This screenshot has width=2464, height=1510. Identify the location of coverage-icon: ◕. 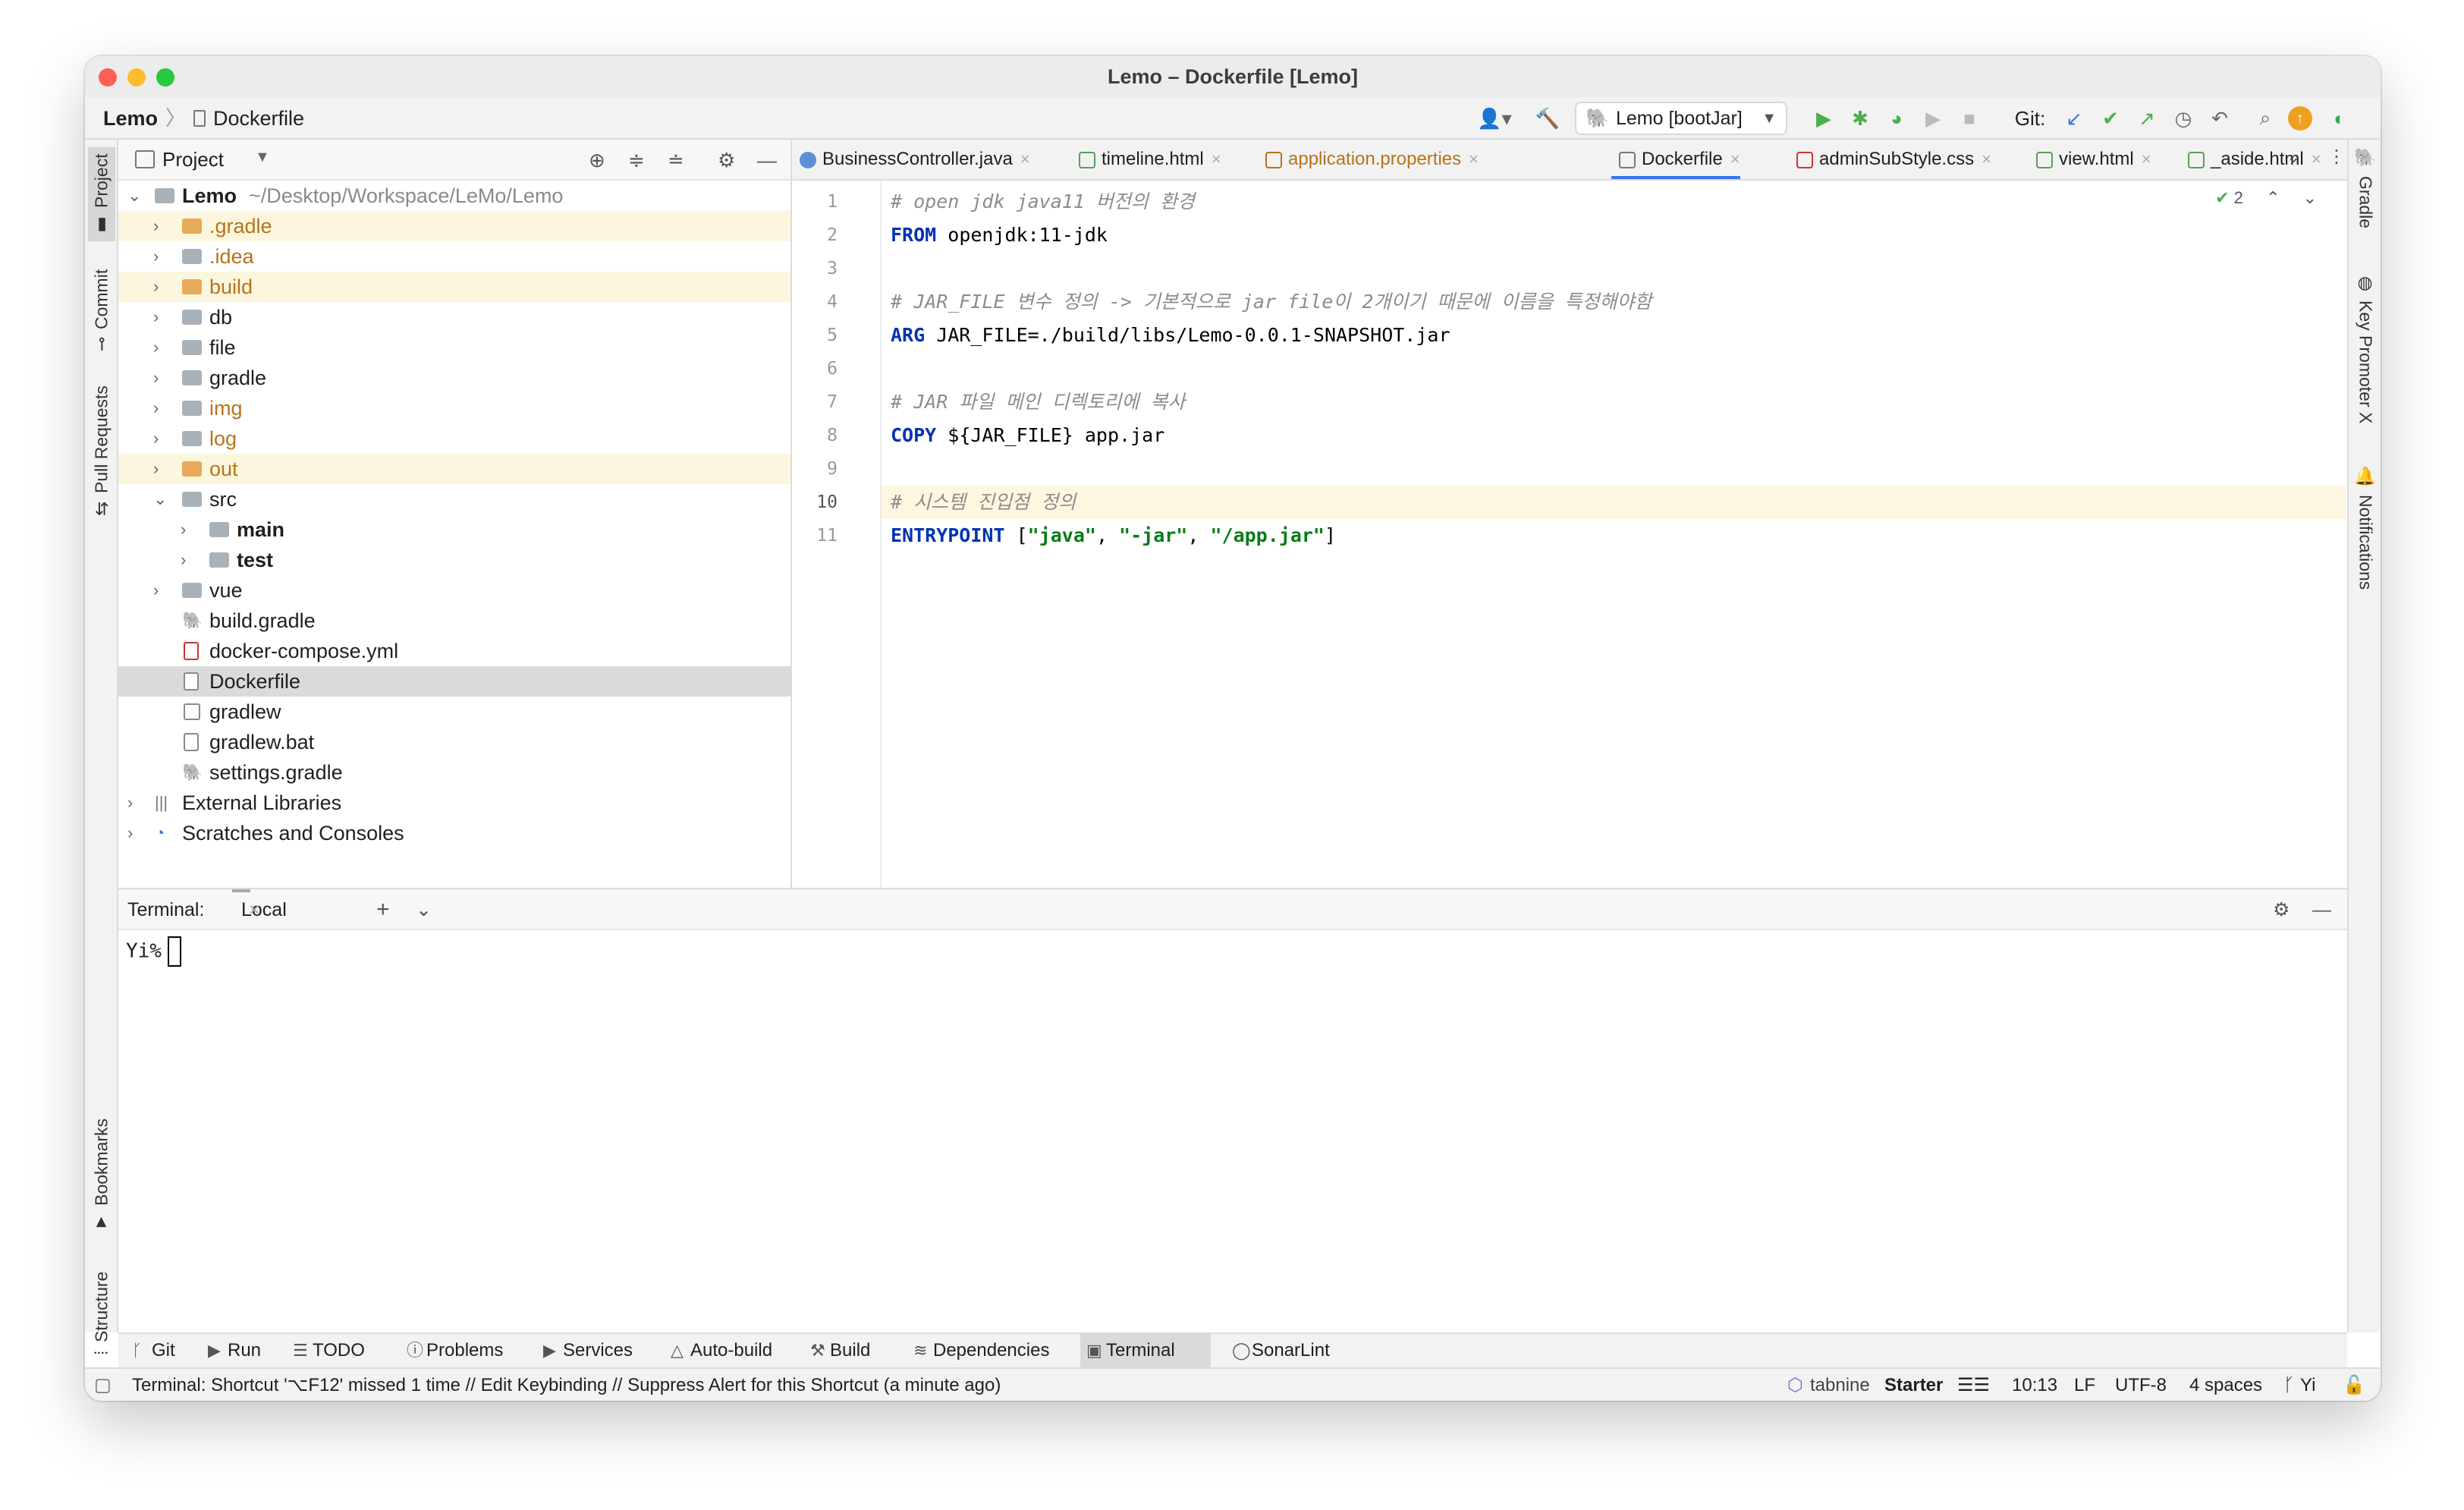
(1896, 118).